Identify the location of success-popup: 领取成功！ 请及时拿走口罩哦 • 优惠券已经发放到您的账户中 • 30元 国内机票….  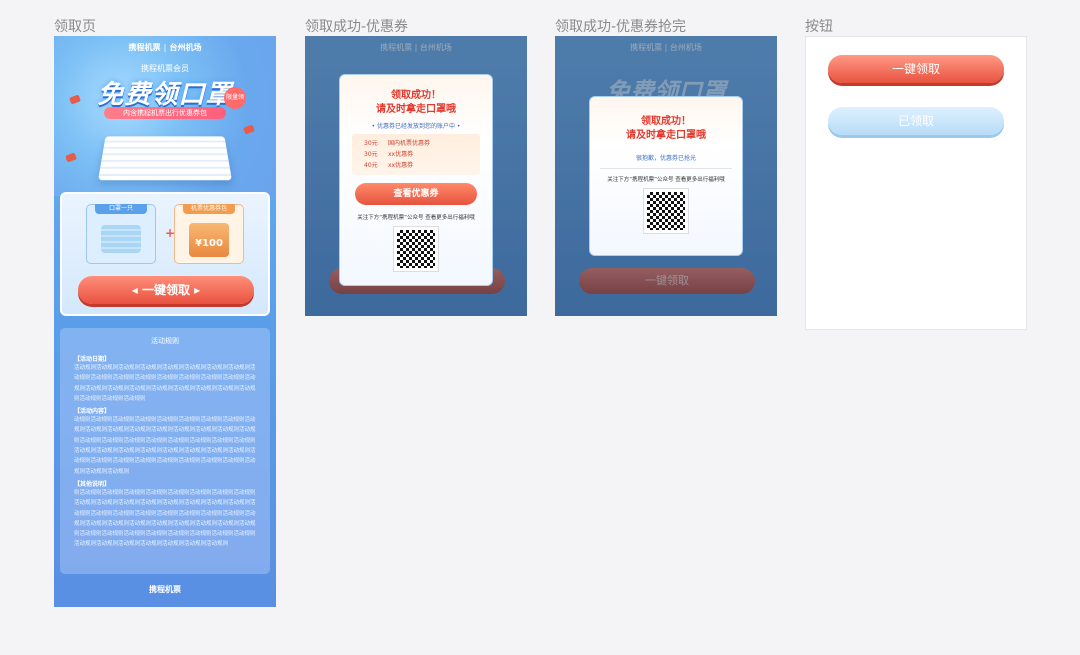
(416, 180).